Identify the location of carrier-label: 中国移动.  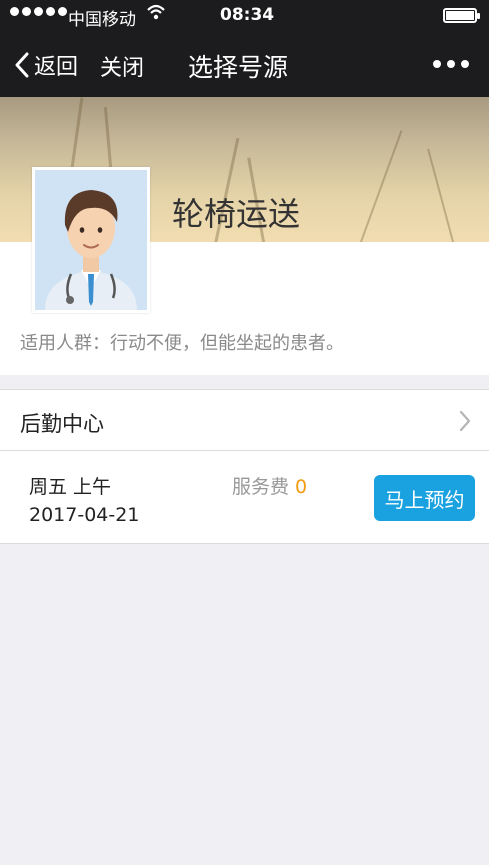
(102, 20).